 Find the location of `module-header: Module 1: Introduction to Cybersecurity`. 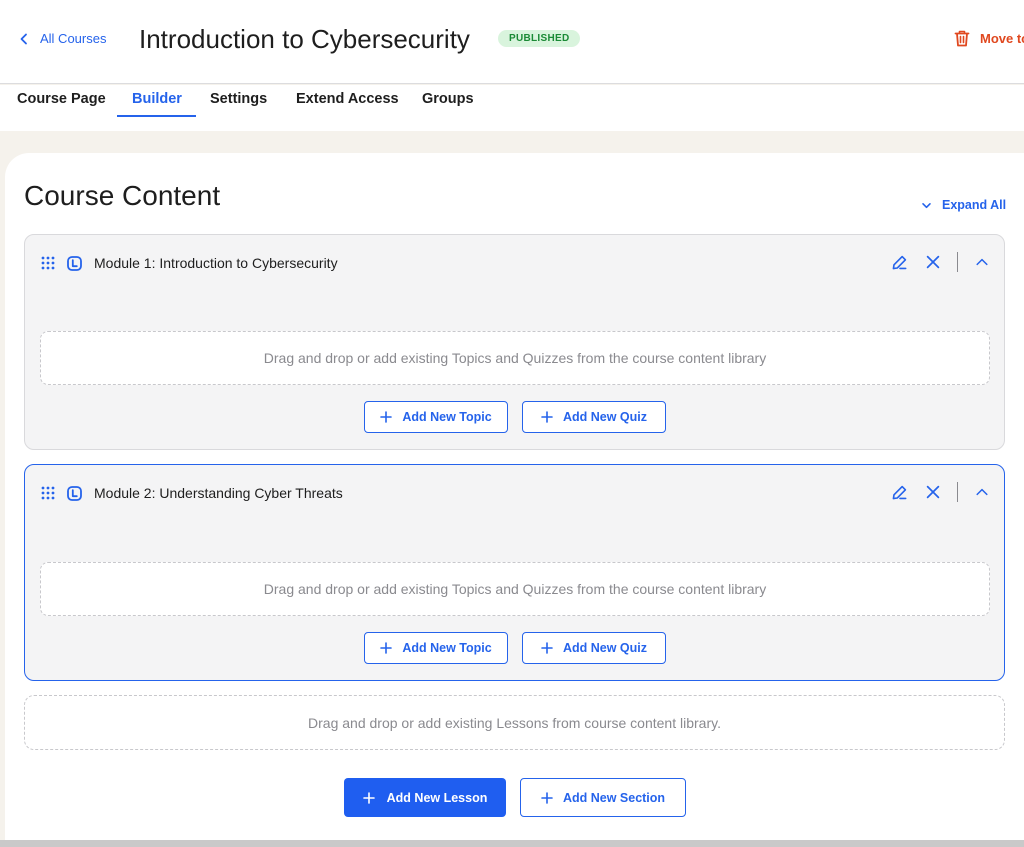

module-header: Module 1: Introduction to Cybersecurity is located at coordinates (189, 263).